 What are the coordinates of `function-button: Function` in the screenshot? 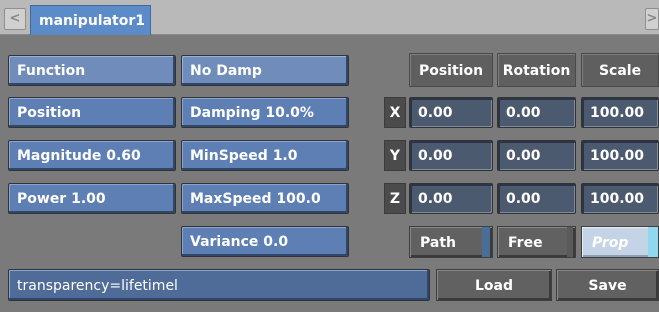 It's located at (92, 70).